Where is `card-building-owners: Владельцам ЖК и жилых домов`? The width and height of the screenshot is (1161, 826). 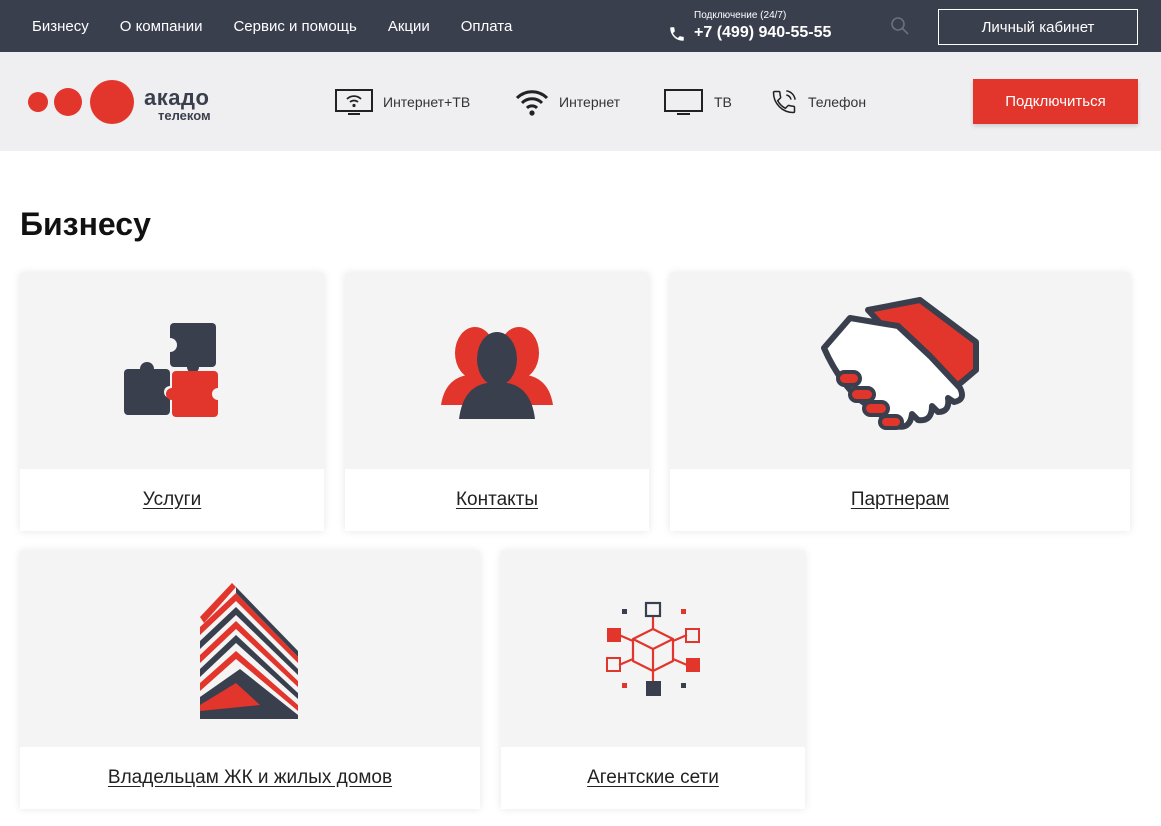
card-building-owners: Владельцам ЖК и жилых домов is located at coordinates (250, 680).